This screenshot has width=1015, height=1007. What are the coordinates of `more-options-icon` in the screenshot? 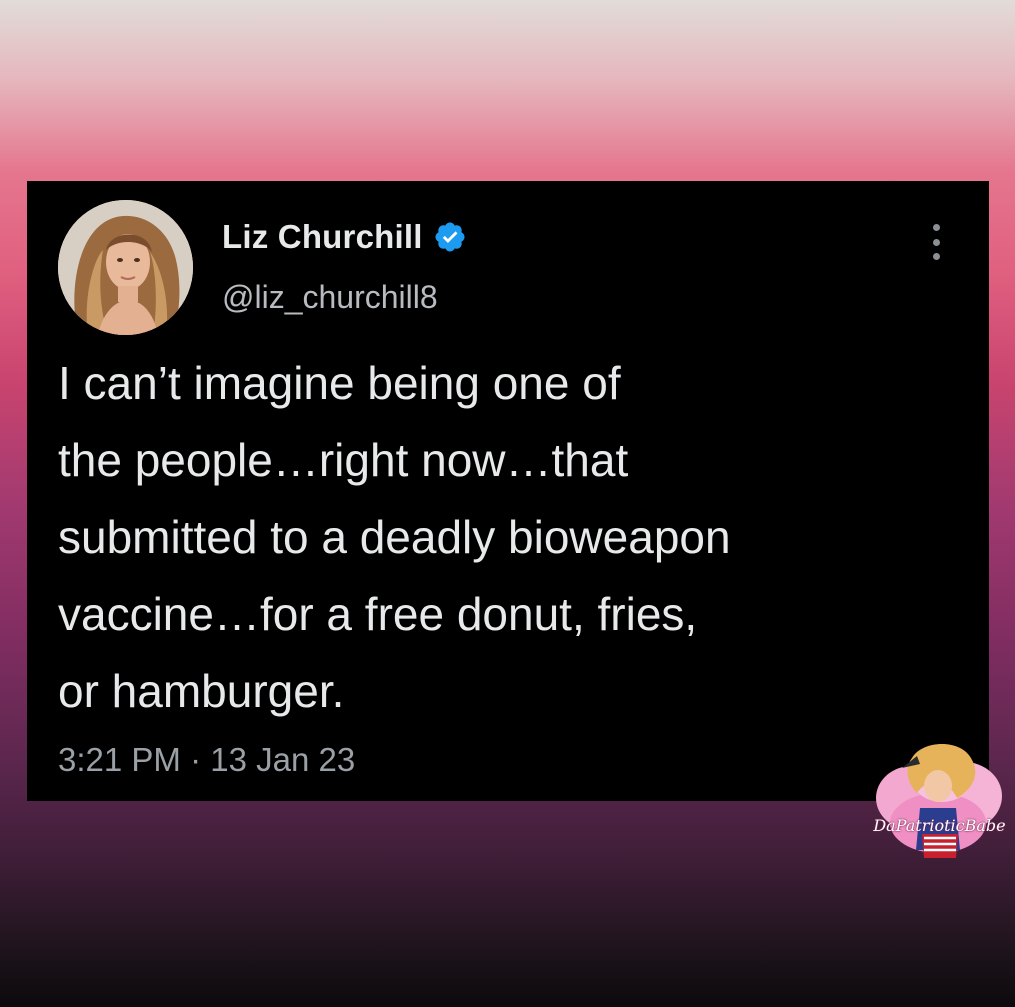 It's located at (936, 242).